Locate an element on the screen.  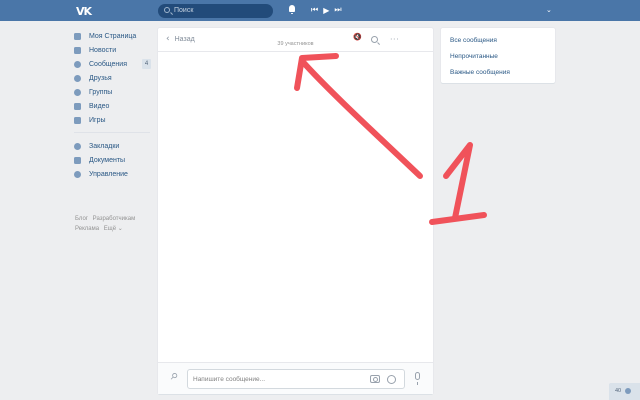
nav-label: Моя Страница is located at coordinates (113, 36).